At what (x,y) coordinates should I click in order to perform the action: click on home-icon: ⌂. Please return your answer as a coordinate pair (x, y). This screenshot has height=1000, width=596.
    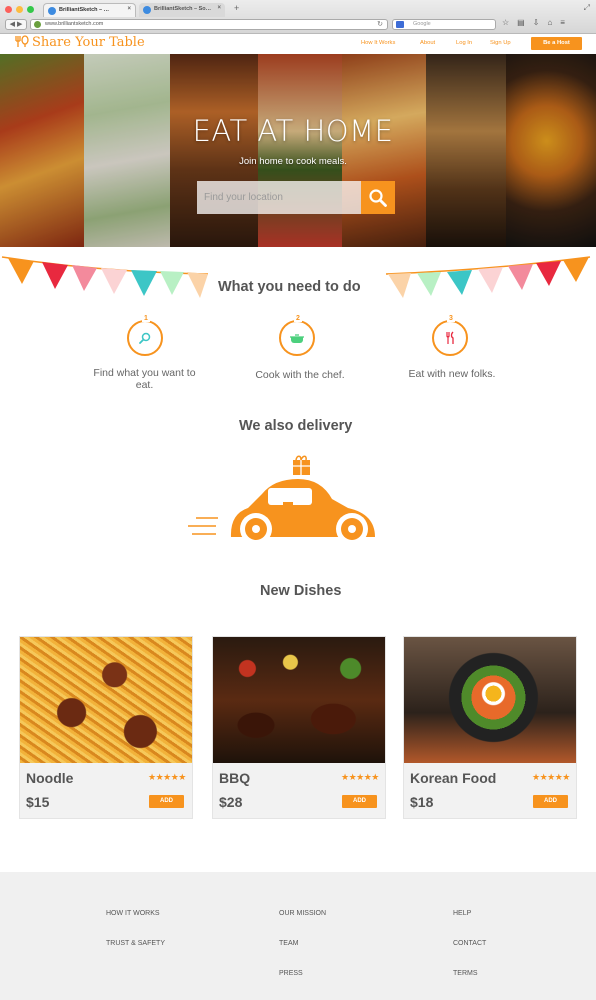
    Looking at the image, I should click on (549, 22).